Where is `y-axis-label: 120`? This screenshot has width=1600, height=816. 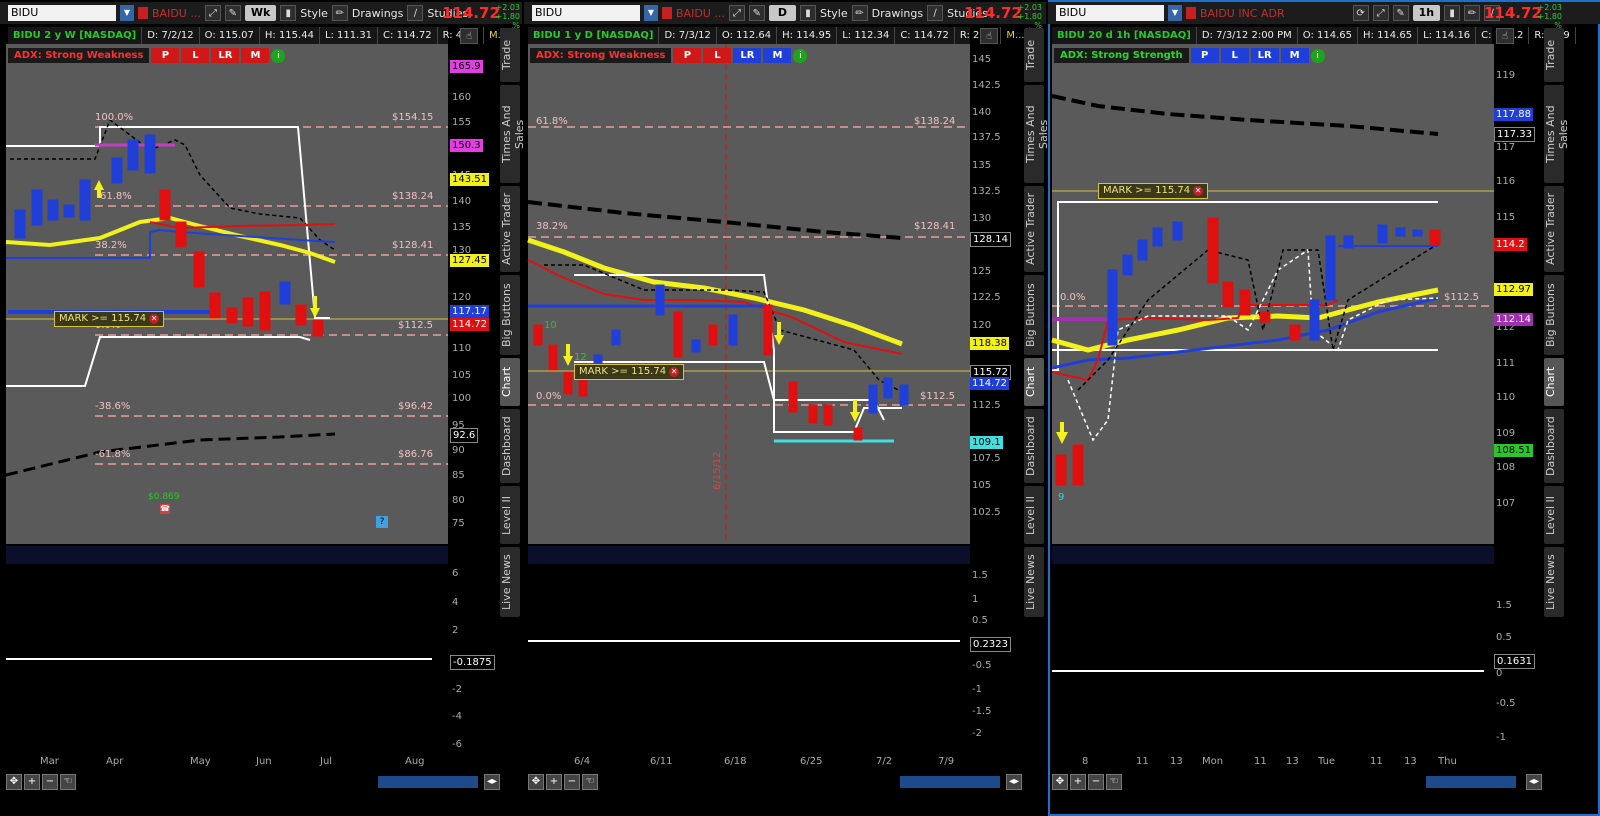 y-axis-label: 120 is located at coordinates (462, 297).